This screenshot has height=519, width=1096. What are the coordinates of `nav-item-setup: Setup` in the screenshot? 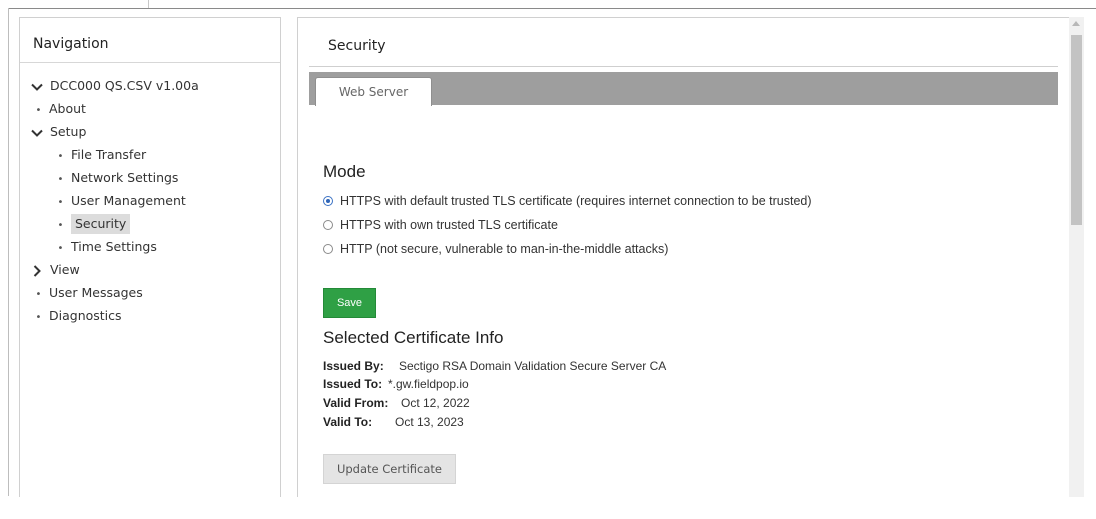 It's located at (58, 132).